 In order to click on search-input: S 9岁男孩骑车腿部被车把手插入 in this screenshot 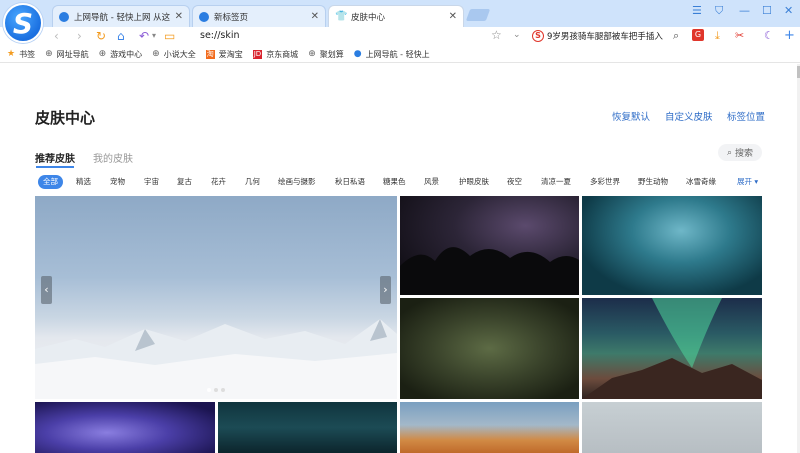, I will do `click(608, 36)`.